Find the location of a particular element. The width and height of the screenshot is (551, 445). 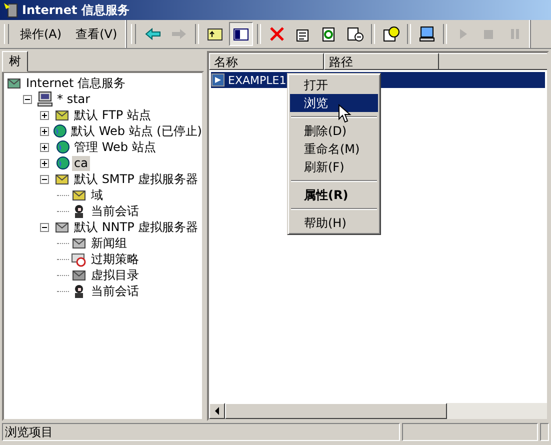

status-text: 浏览项目 is located at coordinates (201, 432).